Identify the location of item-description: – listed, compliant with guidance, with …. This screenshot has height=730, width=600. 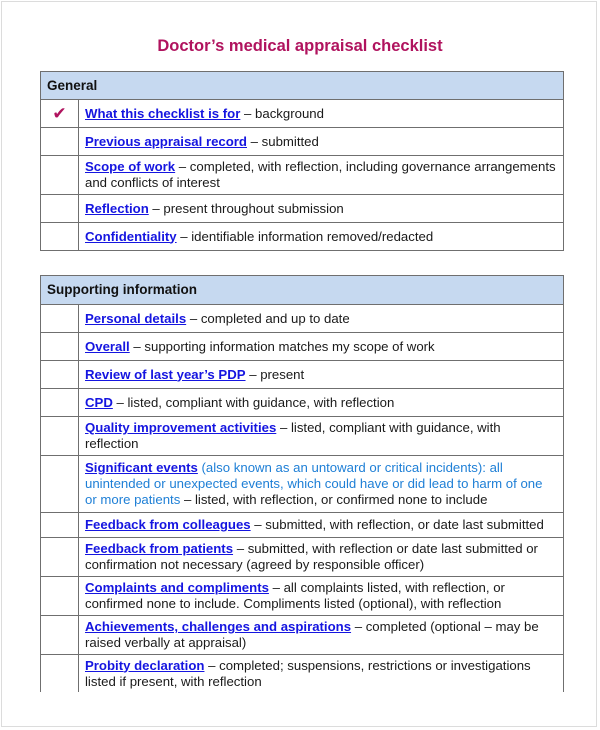
(253, 402).